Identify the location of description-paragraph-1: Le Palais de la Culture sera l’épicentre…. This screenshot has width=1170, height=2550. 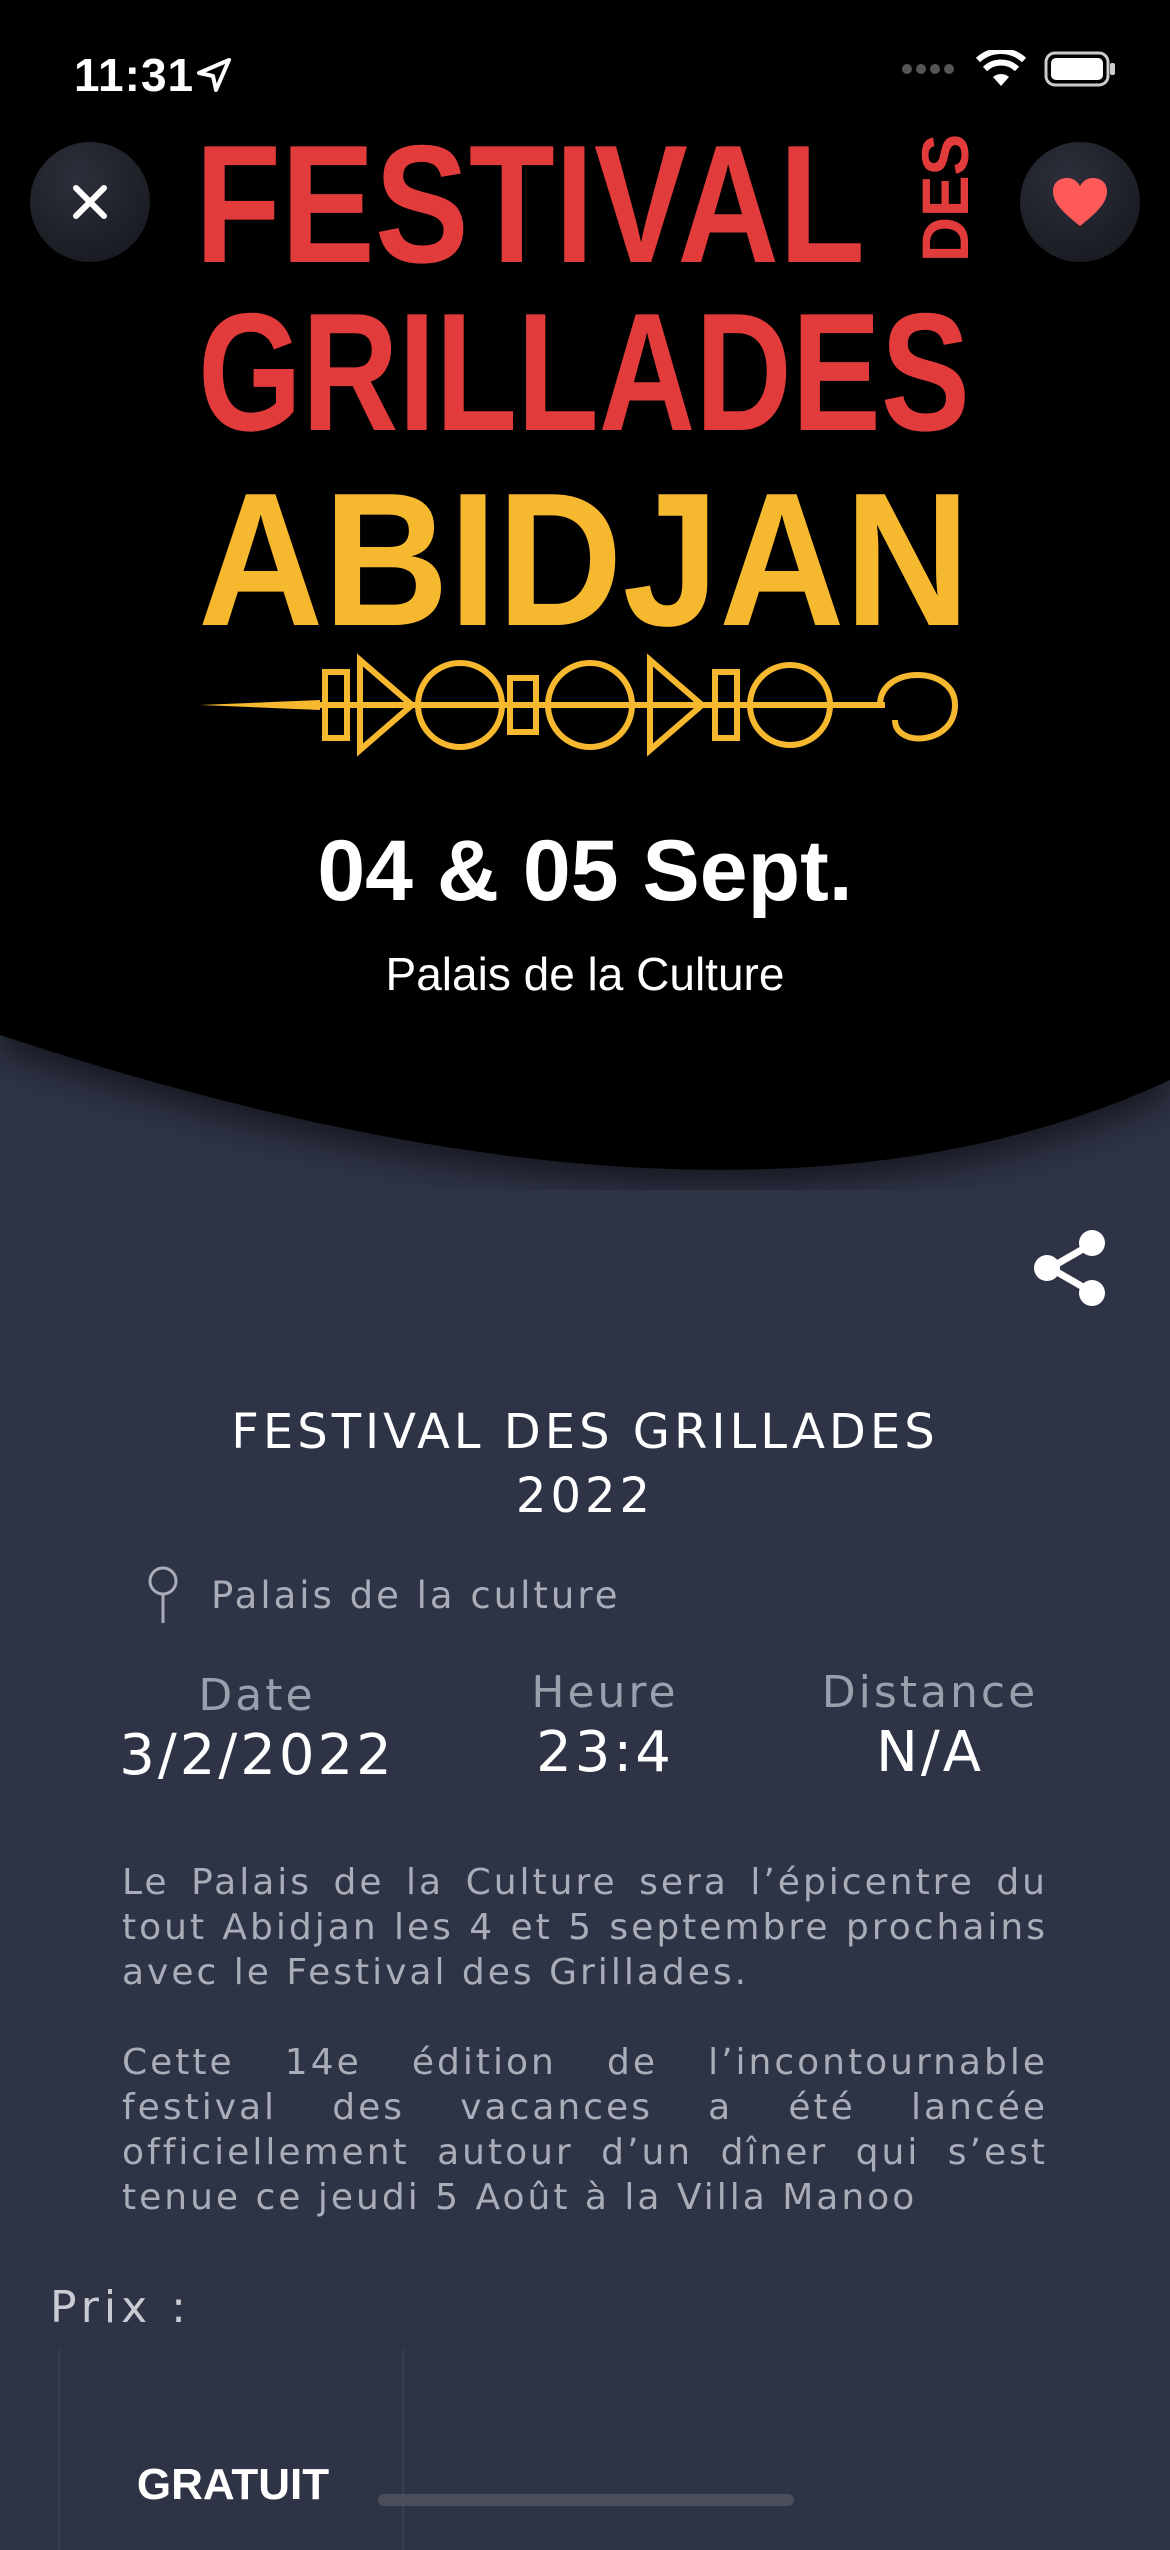
(585, 1927).